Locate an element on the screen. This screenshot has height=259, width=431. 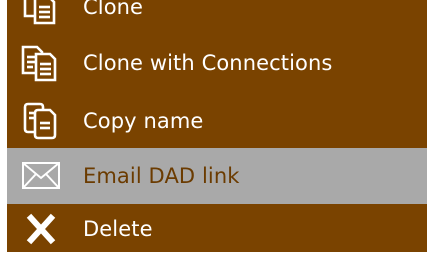
menu-item-label: Copy name is located at coordinates (143, 121).